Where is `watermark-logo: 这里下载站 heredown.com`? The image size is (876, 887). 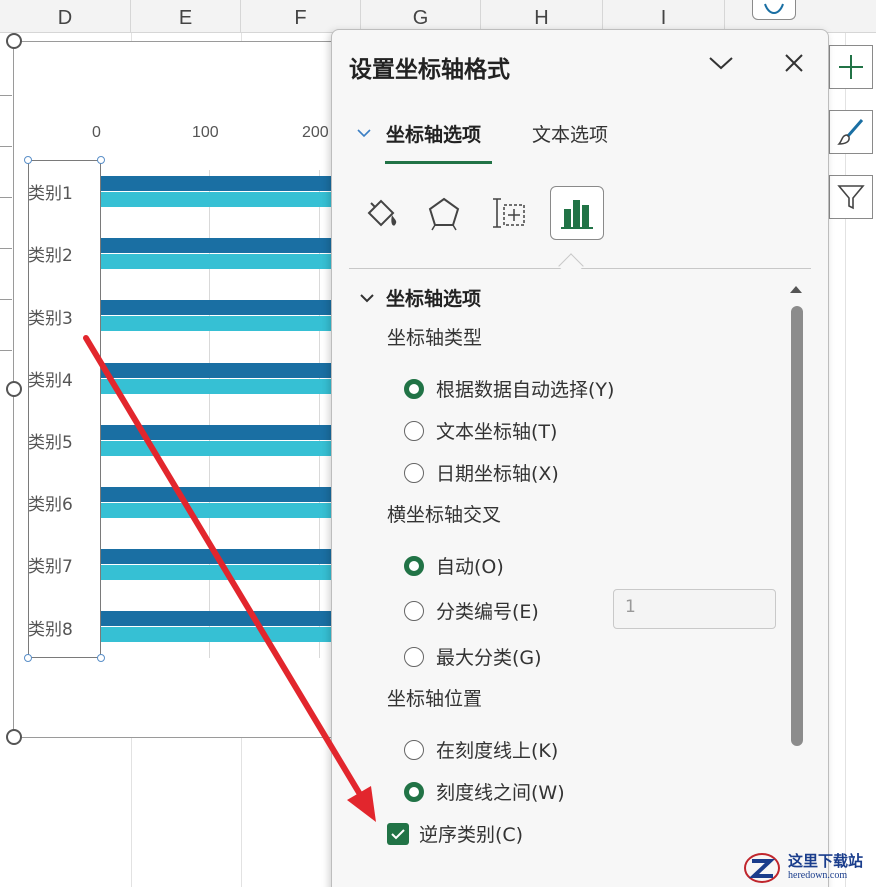 watermark-logo: 这里下载站 heredown.com is located at coordinates (809, 867).